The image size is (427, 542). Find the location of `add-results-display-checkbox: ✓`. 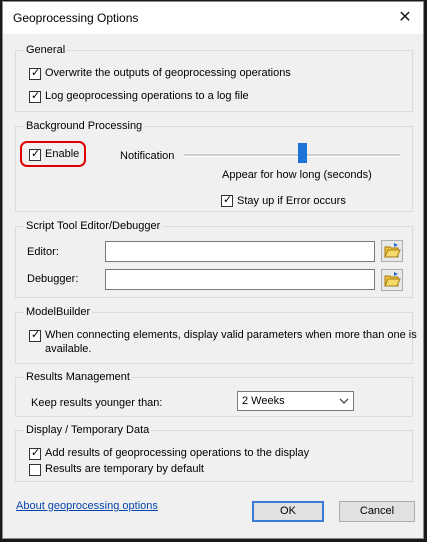

add-results-display-checkbox: ✓ is located at coordinates (35, 453).